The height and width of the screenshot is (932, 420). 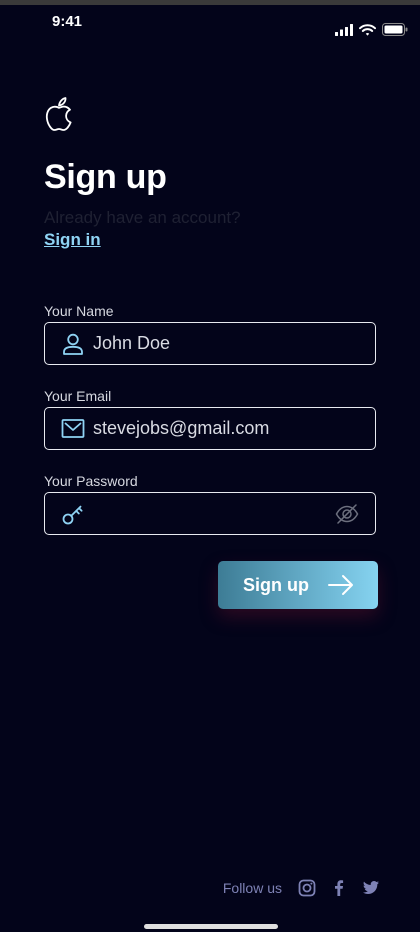 What do you see at coordinates (58, 114) in the screenshot?
I see `apple-logo-icon` at bounding box center [58, 114].